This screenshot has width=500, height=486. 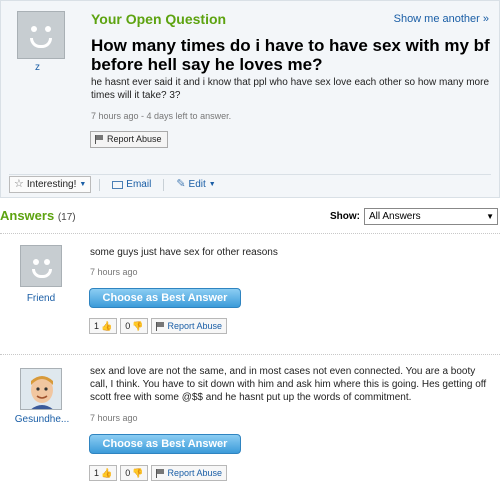 I want to click on interesting-button: ☆ Interesting! ▼, so click(x=50, y=184).